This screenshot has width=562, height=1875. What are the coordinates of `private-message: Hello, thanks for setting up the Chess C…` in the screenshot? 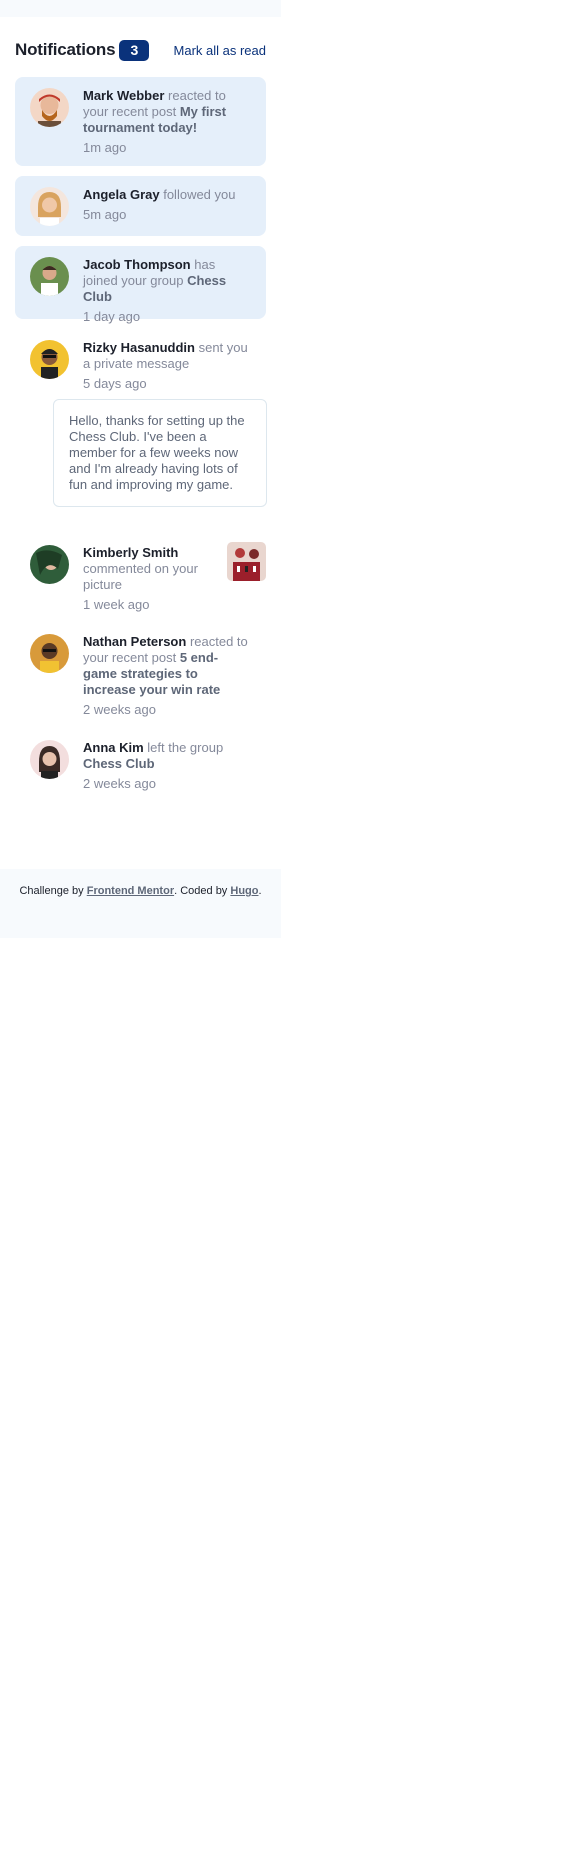 It's located at (160, 453).